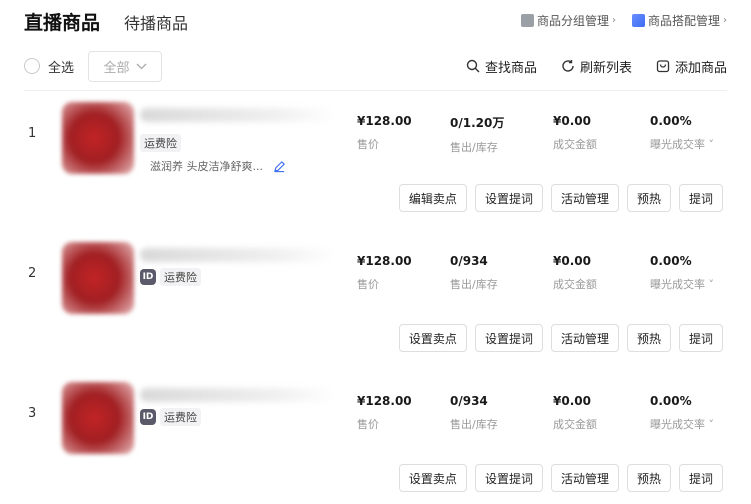 The height and width of the screenshot is (504, 751). Describe the element at coordinates (160, 143) in the screenshot. I see `badge-group: 运费险` at that location.